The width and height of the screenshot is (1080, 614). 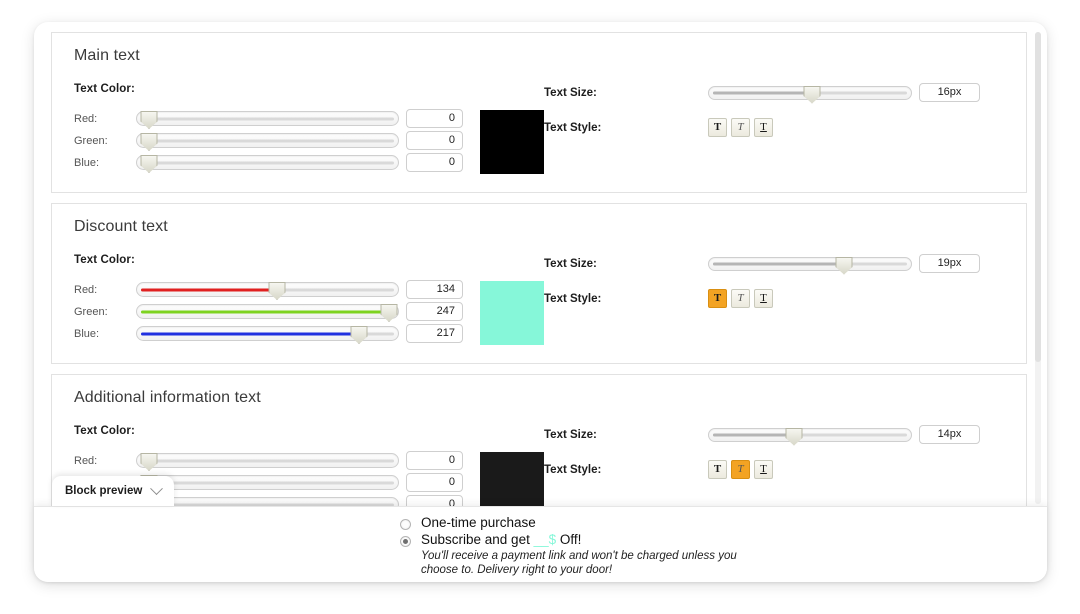 I want to click on vertical-scrollbar, so click(x=1038, y=268).